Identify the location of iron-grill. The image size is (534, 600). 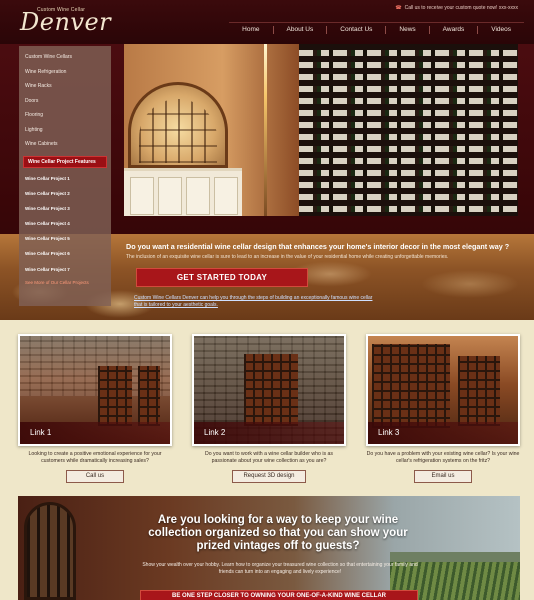
(178, 131).